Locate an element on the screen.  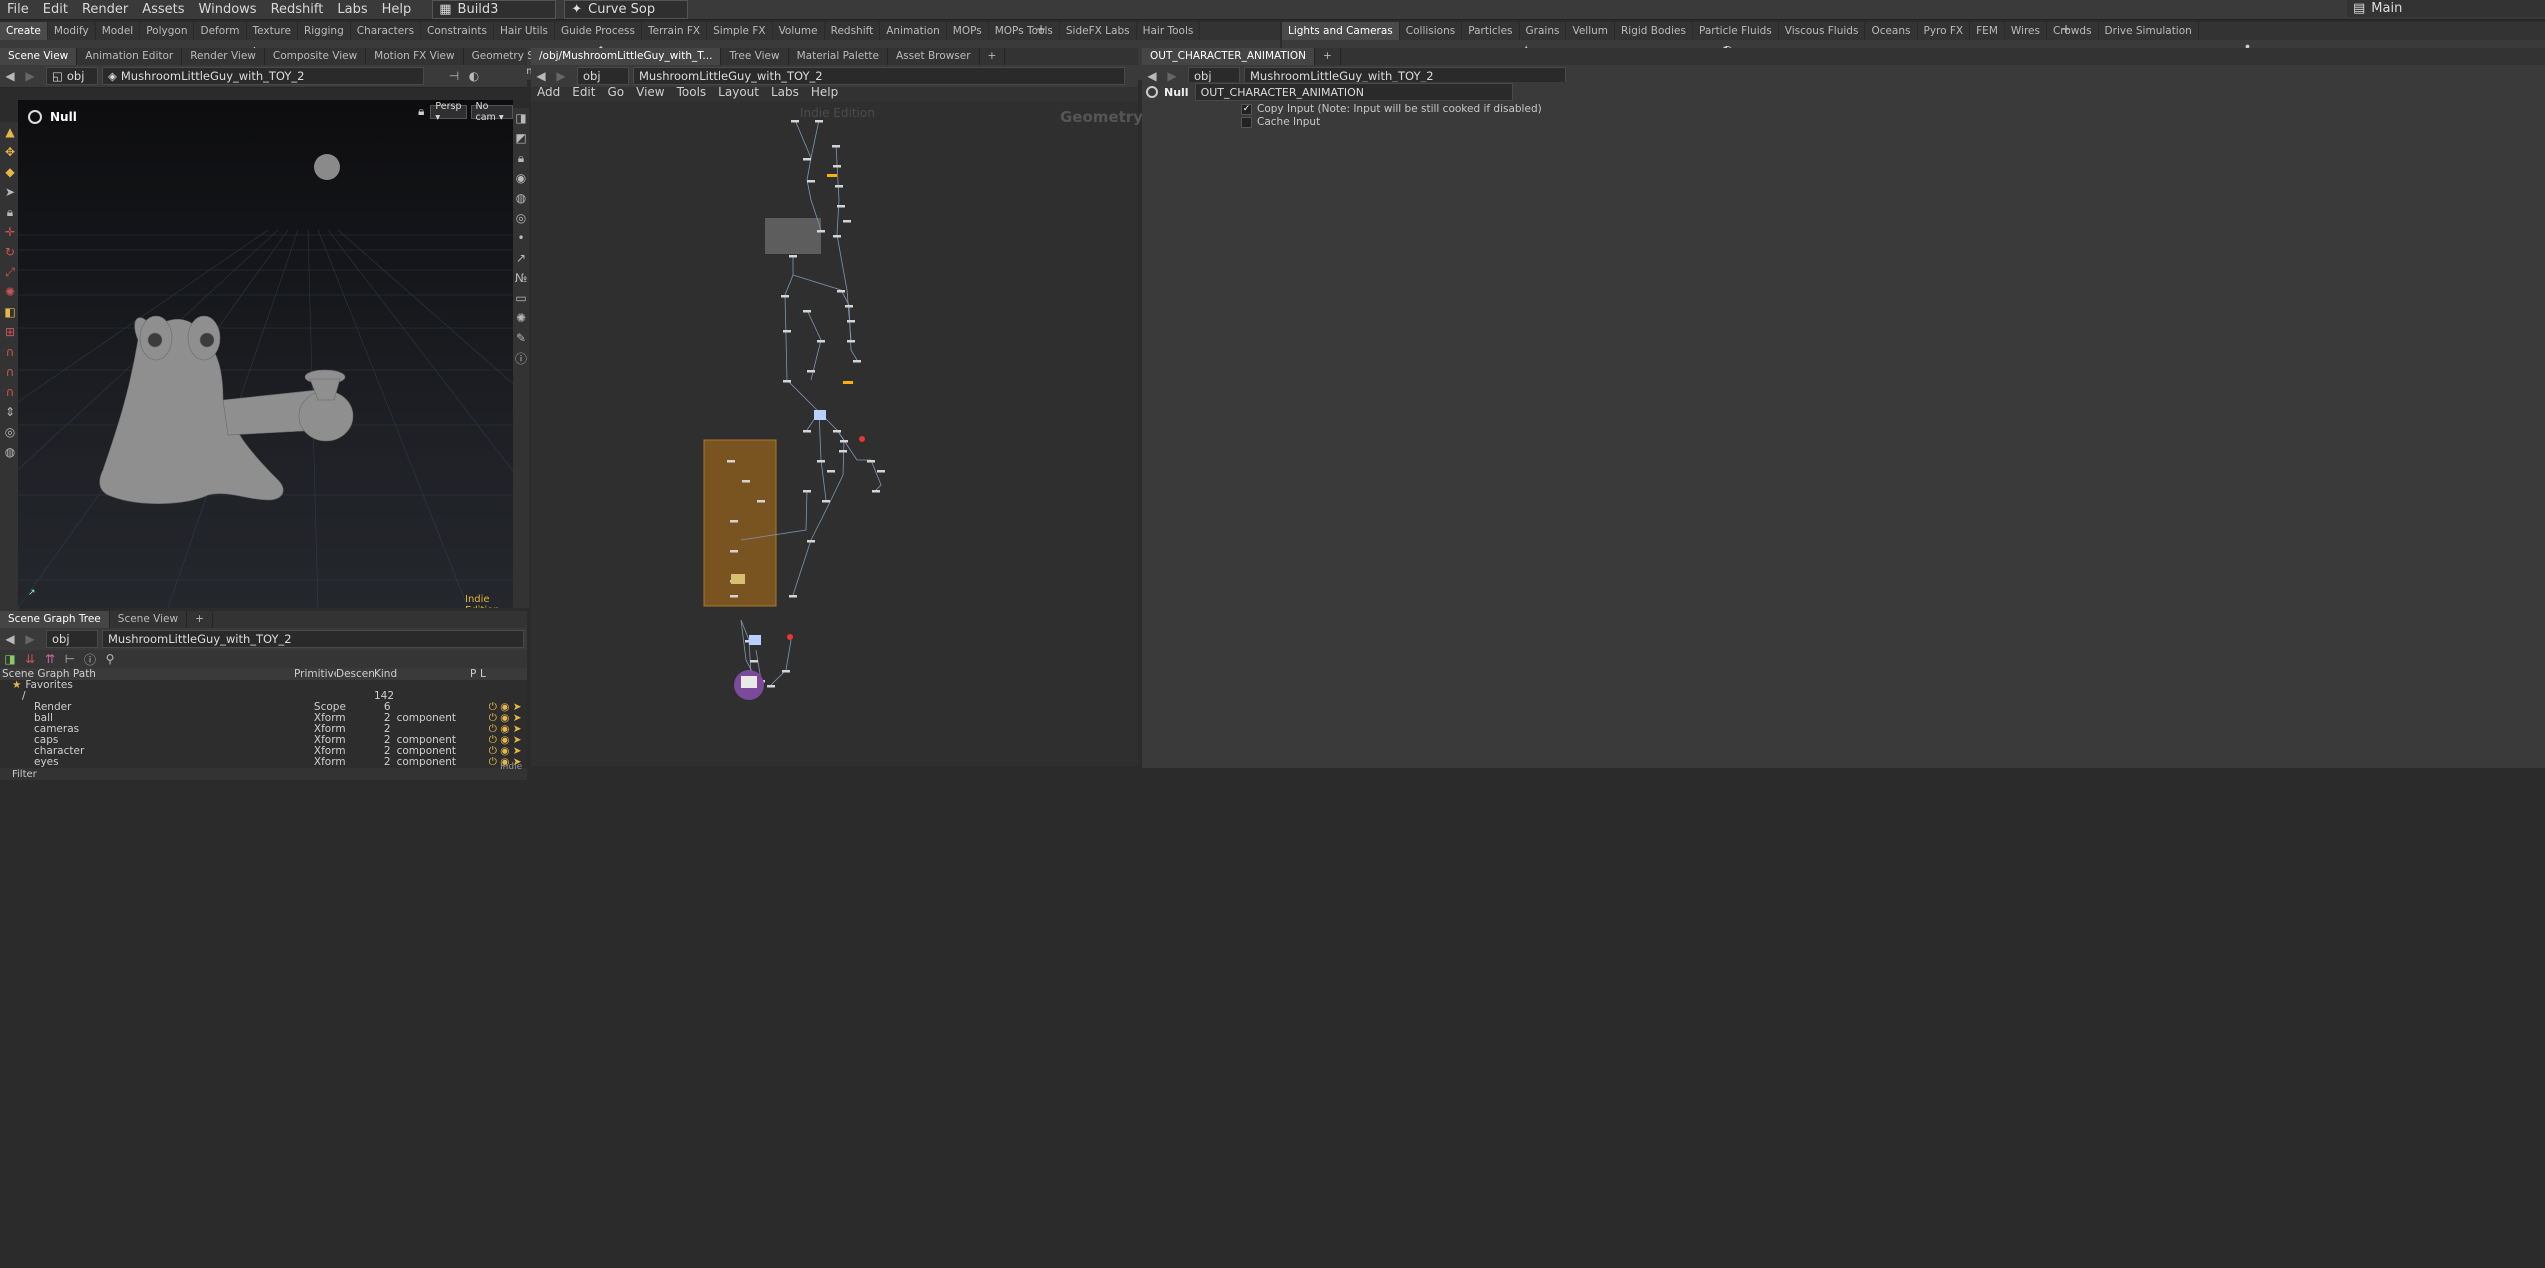
shelf-tab-particles: Particles is located at coordinates (1491, 31).